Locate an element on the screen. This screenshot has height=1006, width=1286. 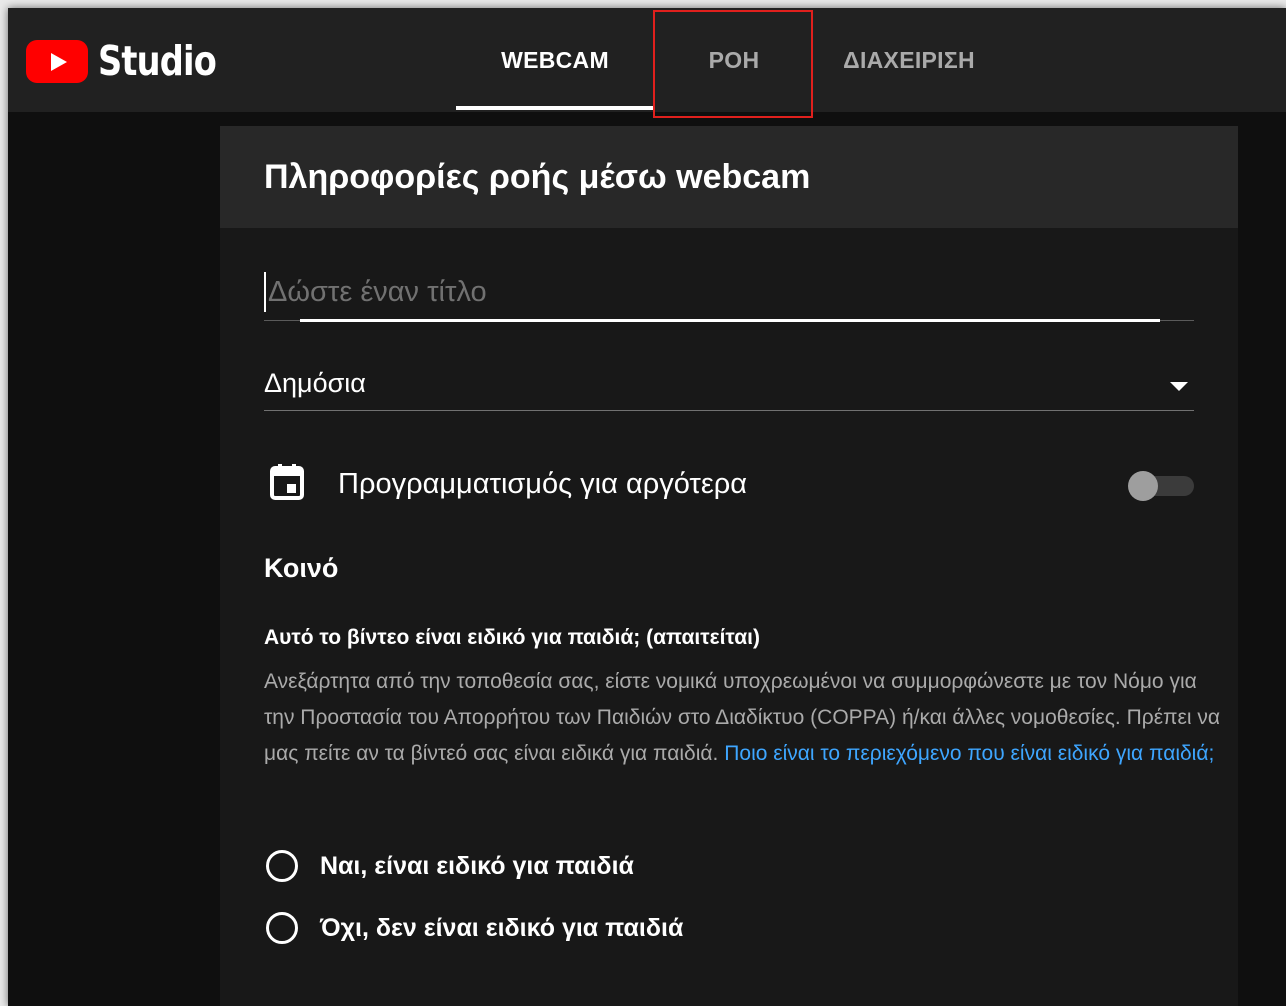
calendar-icon is located at coordinates (287, 482).